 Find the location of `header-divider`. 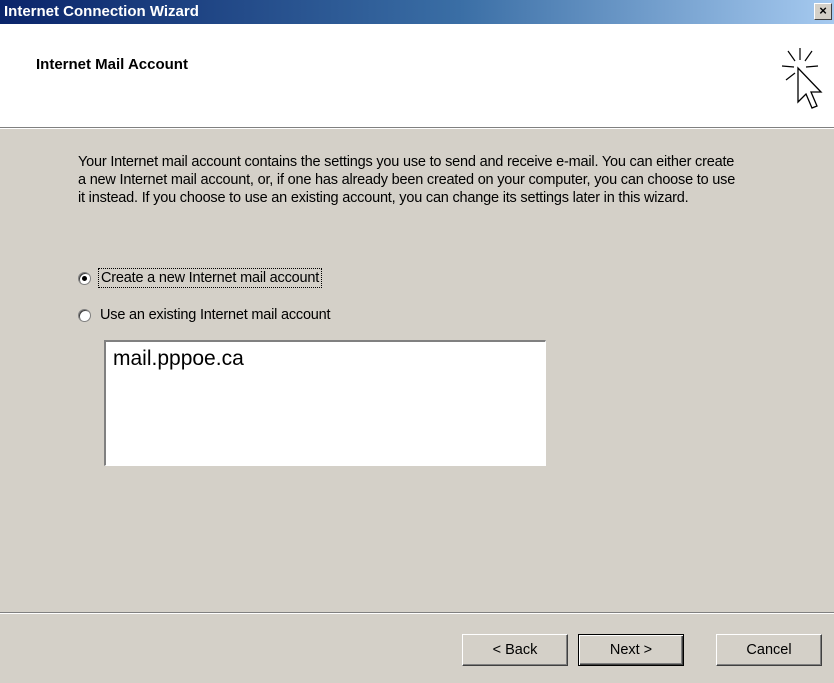

header-divider is located at coordinates (417, 128).